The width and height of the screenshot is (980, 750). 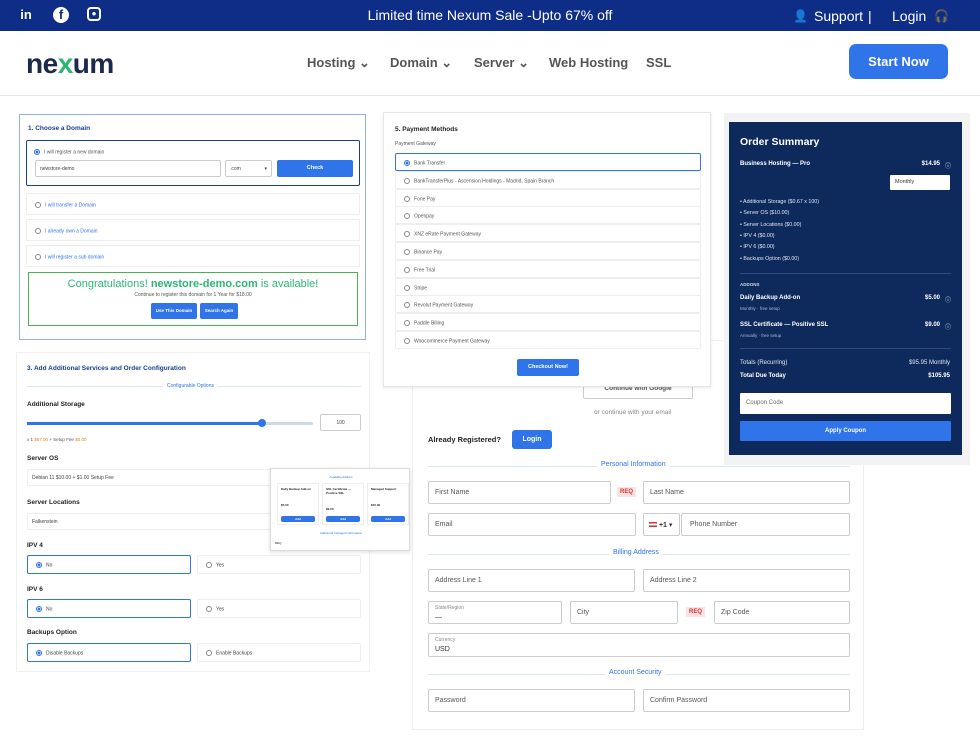 I want to click on confirm-password-field: Confirm Password, so click(x=746, y=700).